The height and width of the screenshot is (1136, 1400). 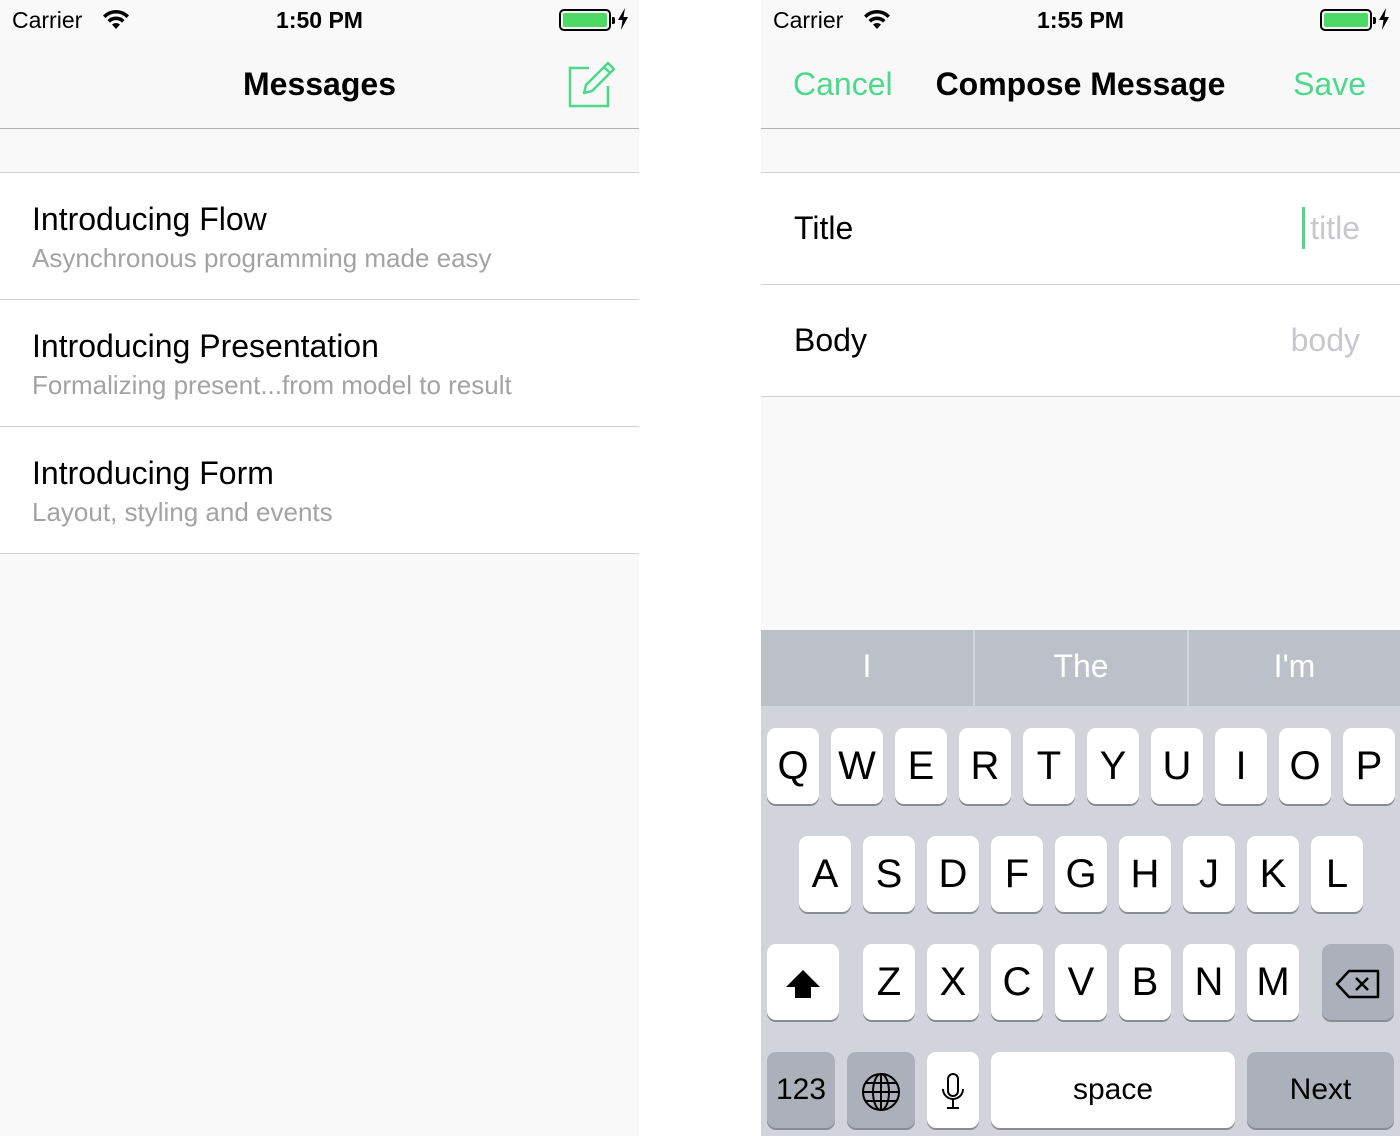 What do you see at coordinates (1080, 84) in the screenshot?
I see `navigation-bar: Cancel Compose Message Save` at bounding box center [1080, 84].